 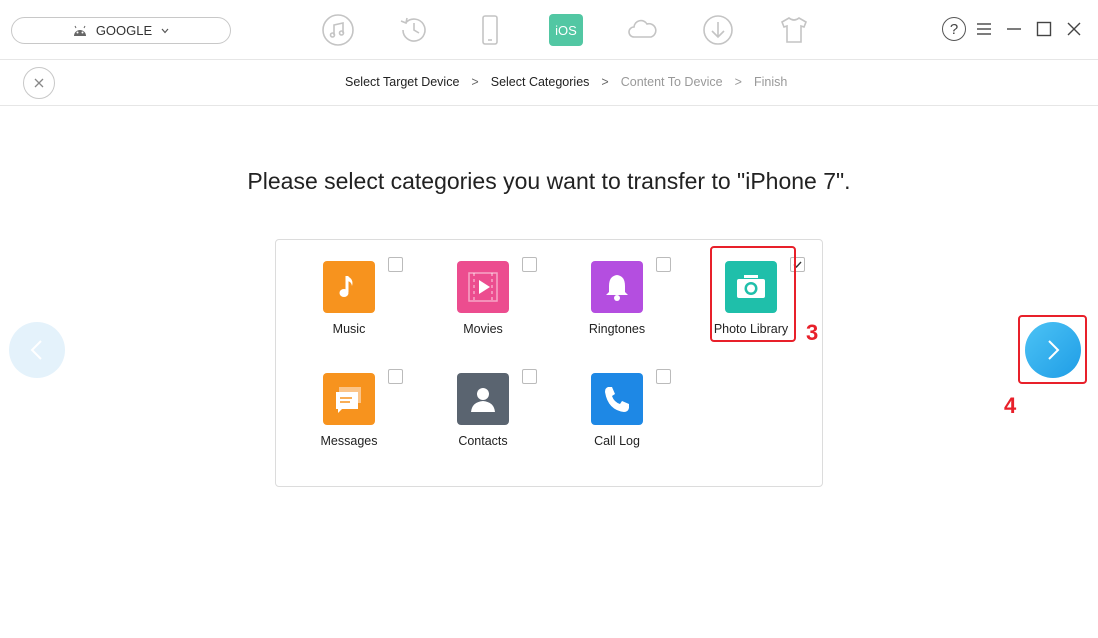 I want to click on category-messages: Messages, so click(x=351, y=400).